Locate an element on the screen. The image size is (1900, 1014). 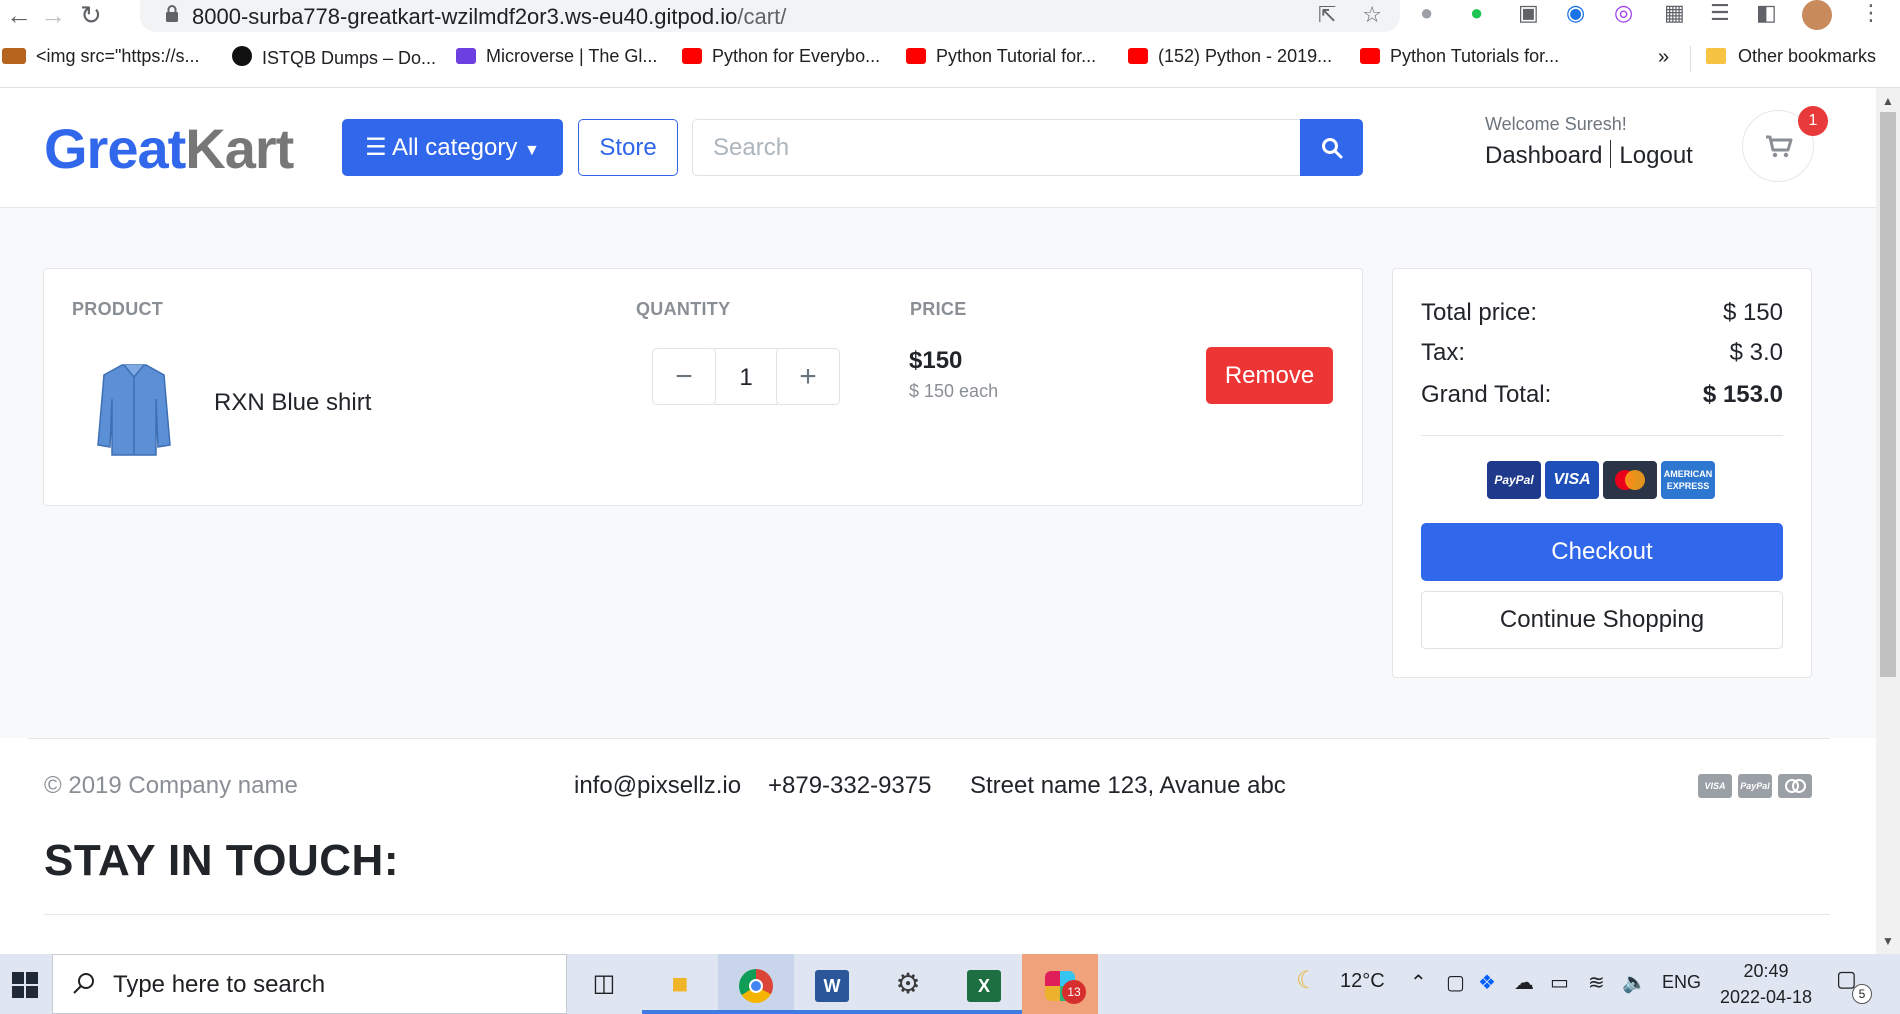
excel-icon: X is located at coordinates (984, 984).